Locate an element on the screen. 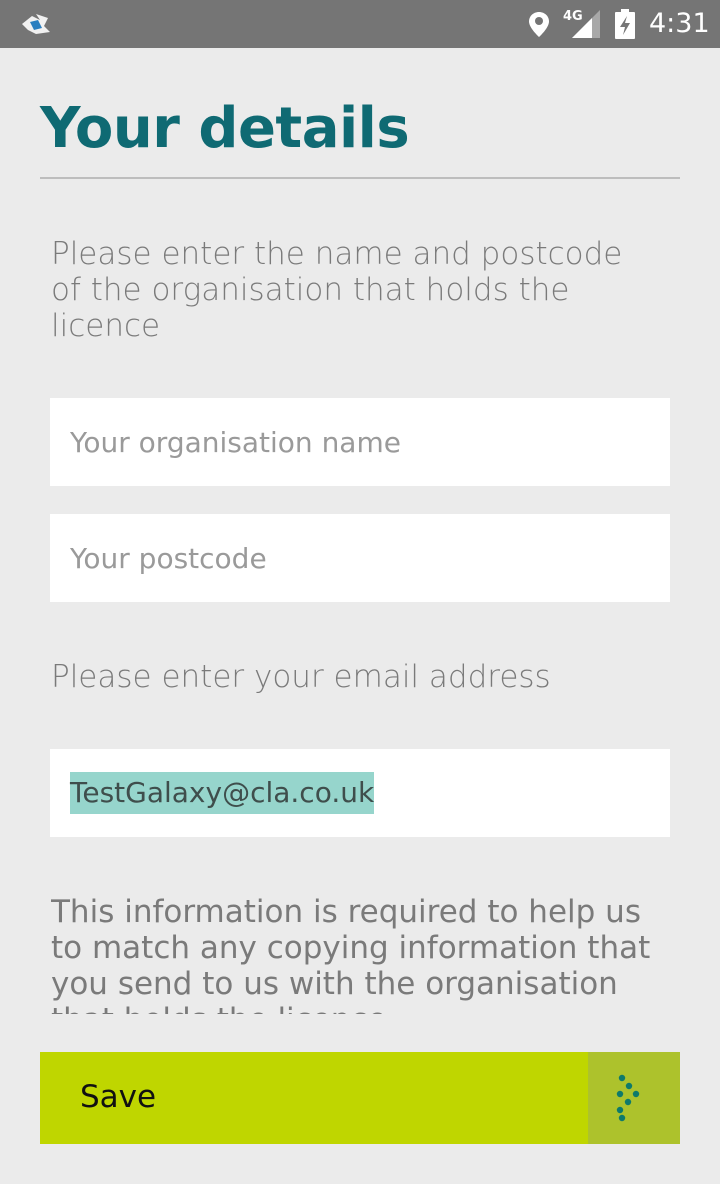  email-instruction: Please enter your email address is located at coordinates (301, 677).